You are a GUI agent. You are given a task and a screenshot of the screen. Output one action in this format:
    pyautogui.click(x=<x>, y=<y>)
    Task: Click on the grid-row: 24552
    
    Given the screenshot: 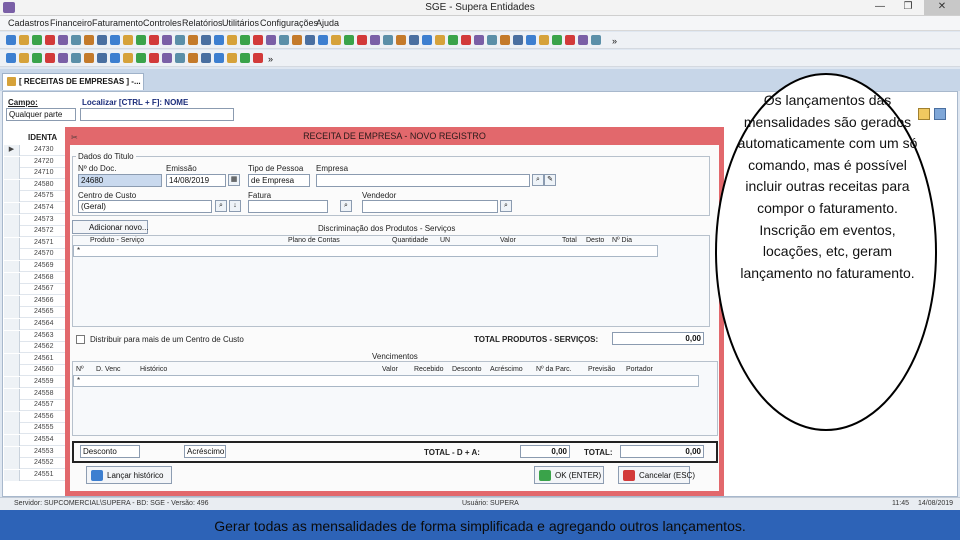 What is the action you would take?
    pyautogui.click(x=36, y=464)
    